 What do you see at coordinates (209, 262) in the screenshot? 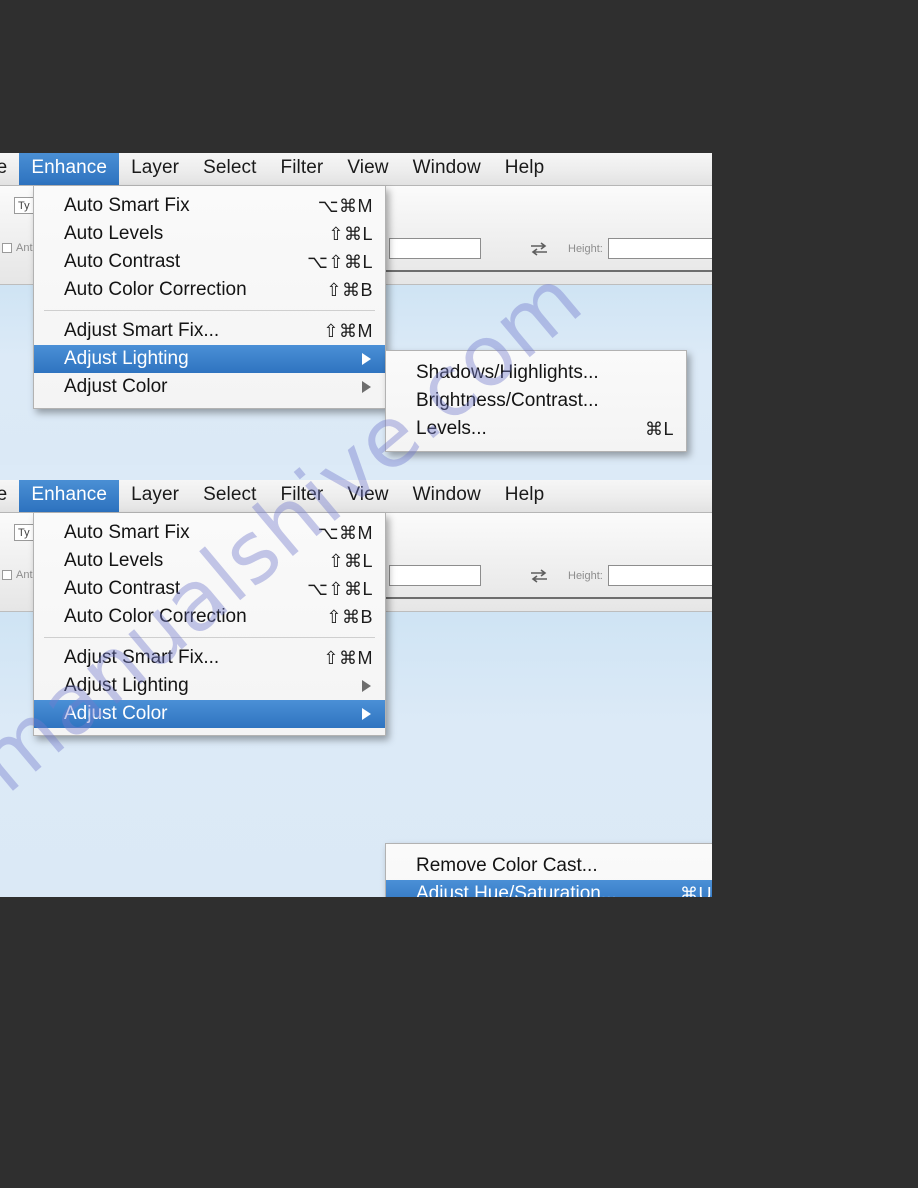
I see `menuitem-auto-contrast: Auto Contrast ⌥⇧⌘L` at bounding box center [209, 262].